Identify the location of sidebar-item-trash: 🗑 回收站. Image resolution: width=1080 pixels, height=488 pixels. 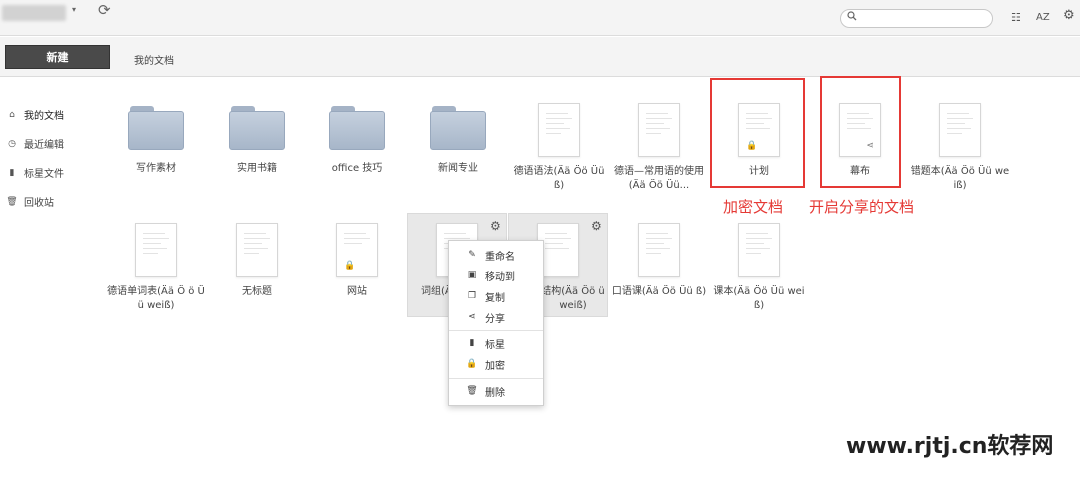
(30, 202).